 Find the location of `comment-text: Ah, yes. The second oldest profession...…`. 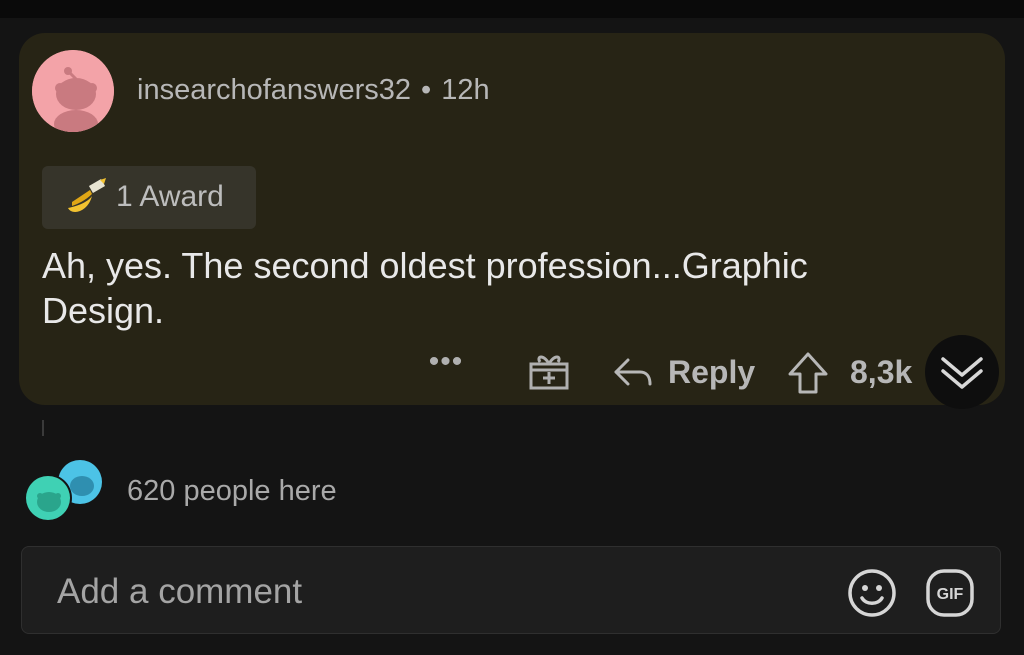

comment-text: Ah, yes. The second oldest profession...… is located at coordinates (425, 288).